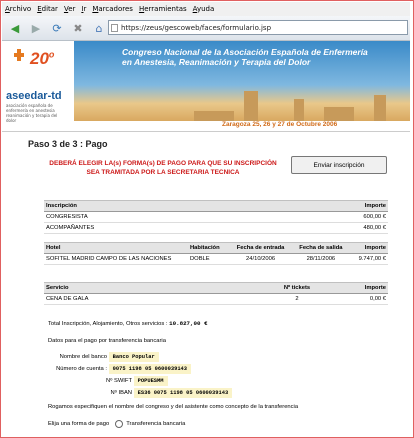 The height and width of the screenshot is (438, 414). I want to click on table-row: ACOMPAÑANTES 480,00 €, so click(216, 228).